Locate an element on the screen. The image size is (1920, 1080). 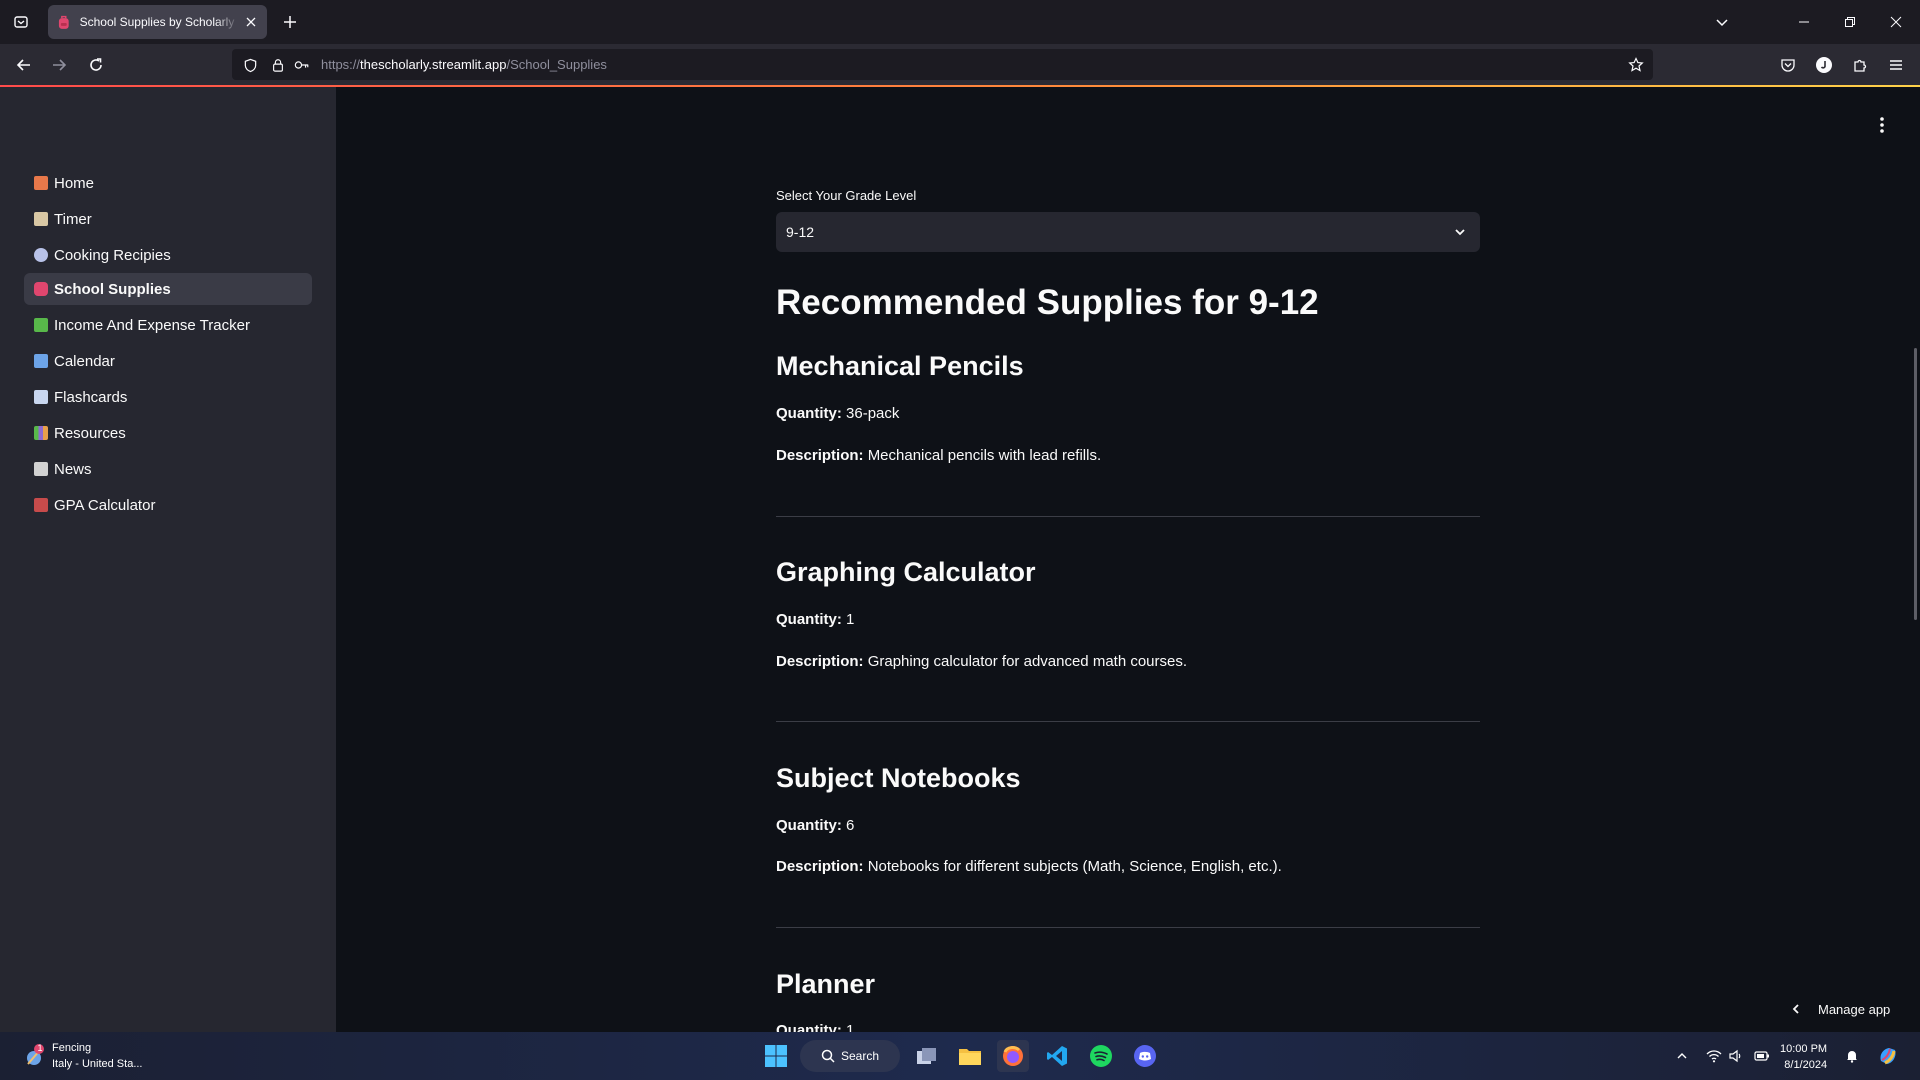
sidebar-item-label: Flashcards is located at coordinates (91, 397).